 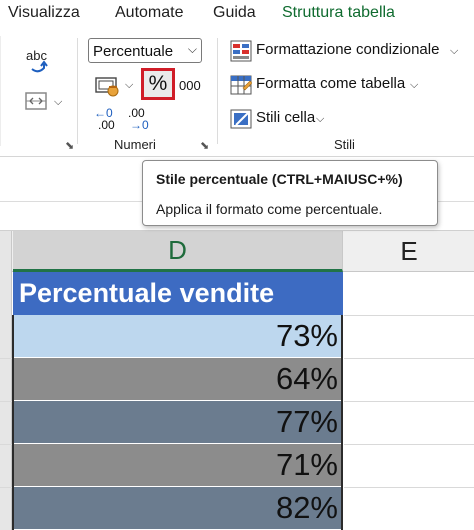 I want to click on percent-icon: %, so click(x=158, y=83).